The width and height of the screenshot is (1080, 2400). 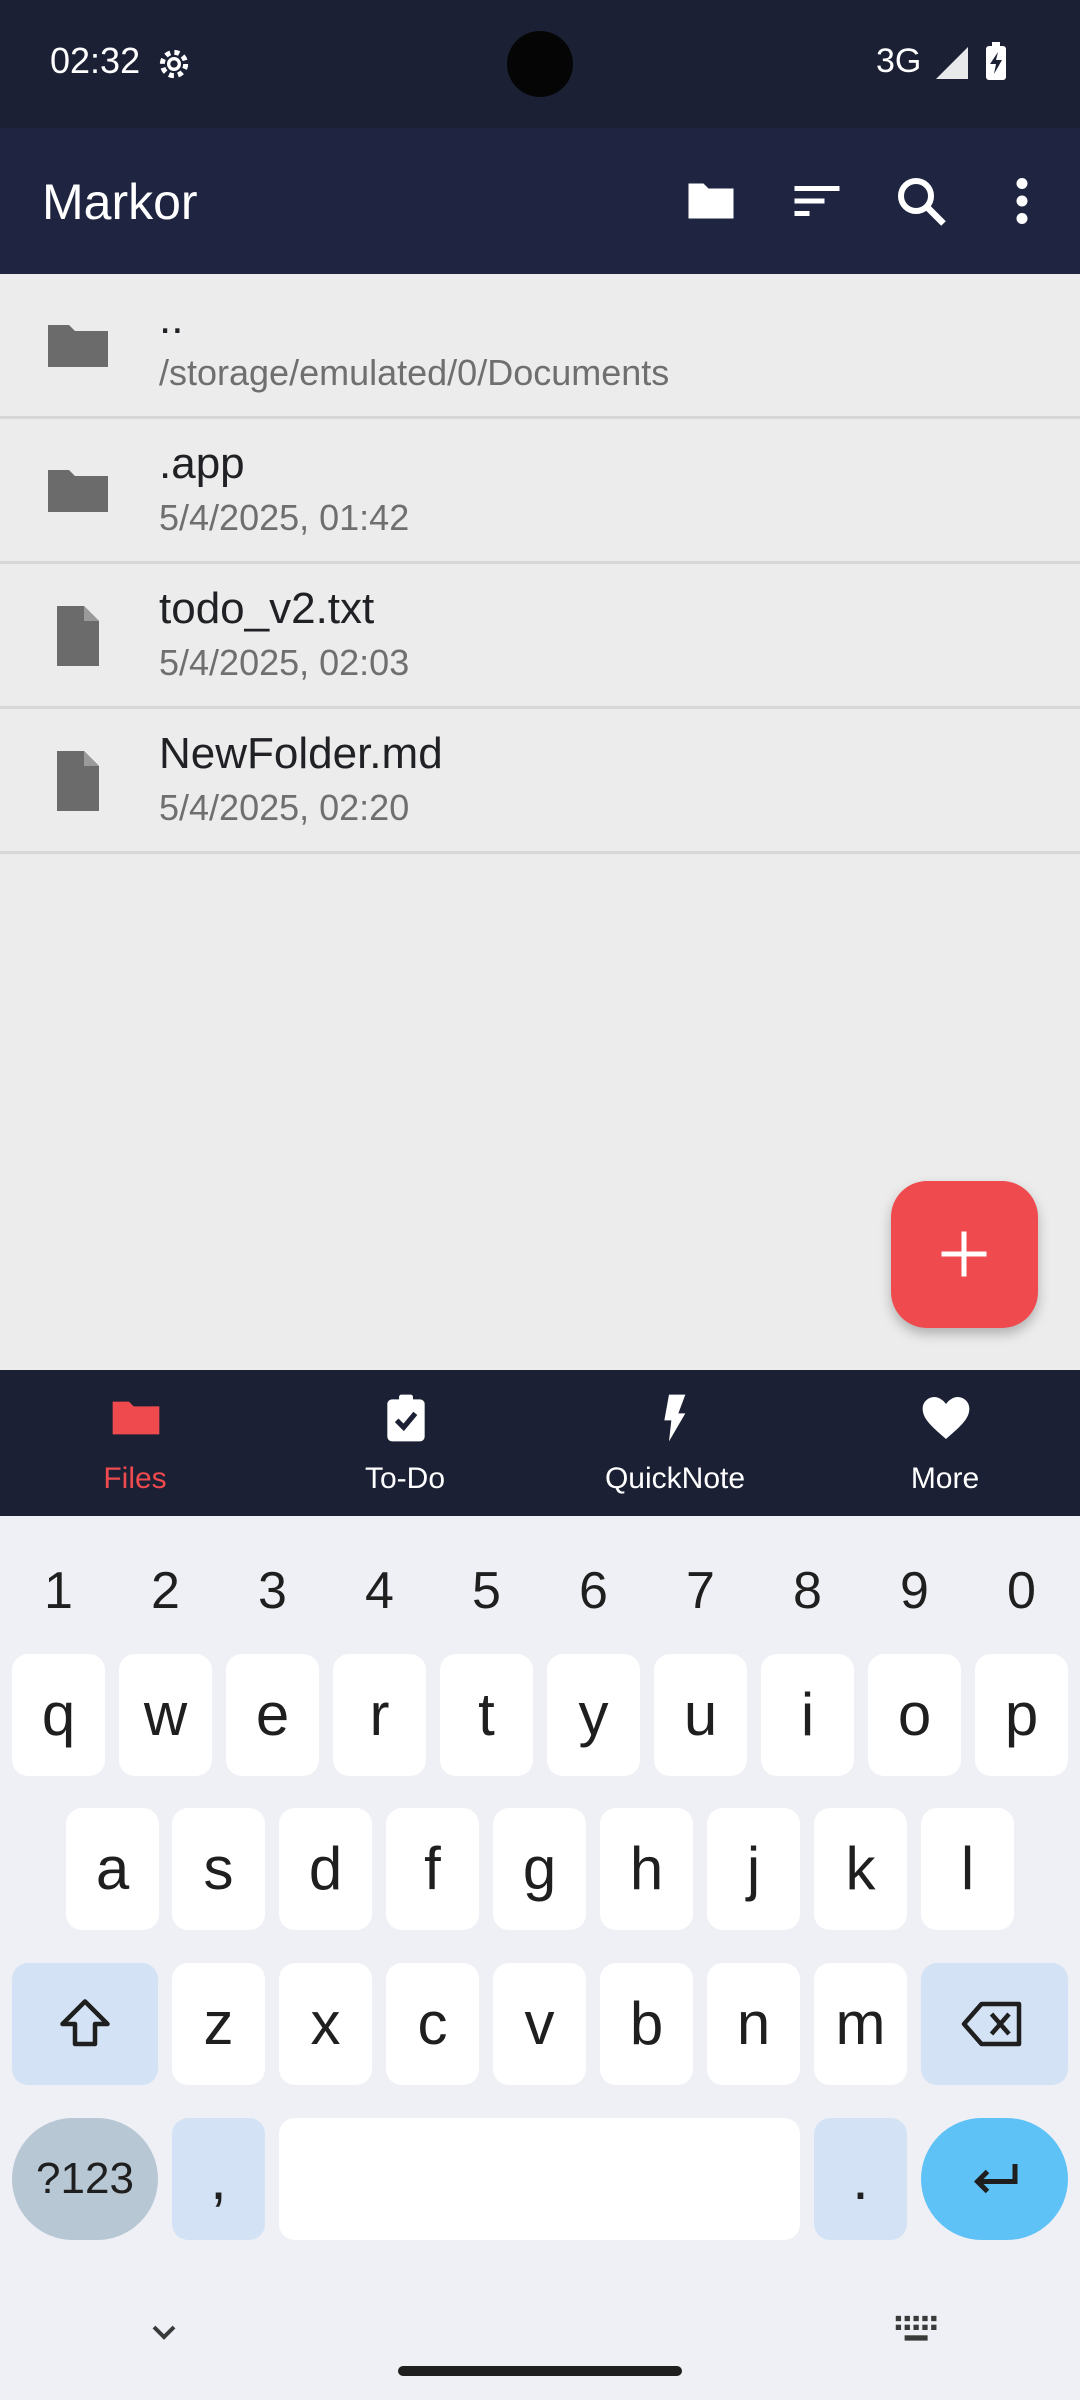 What do you see at coordinates (405, 1478) in the screenshot?
I see `nav-label: To-Do` at bounding box center [405, 1478].